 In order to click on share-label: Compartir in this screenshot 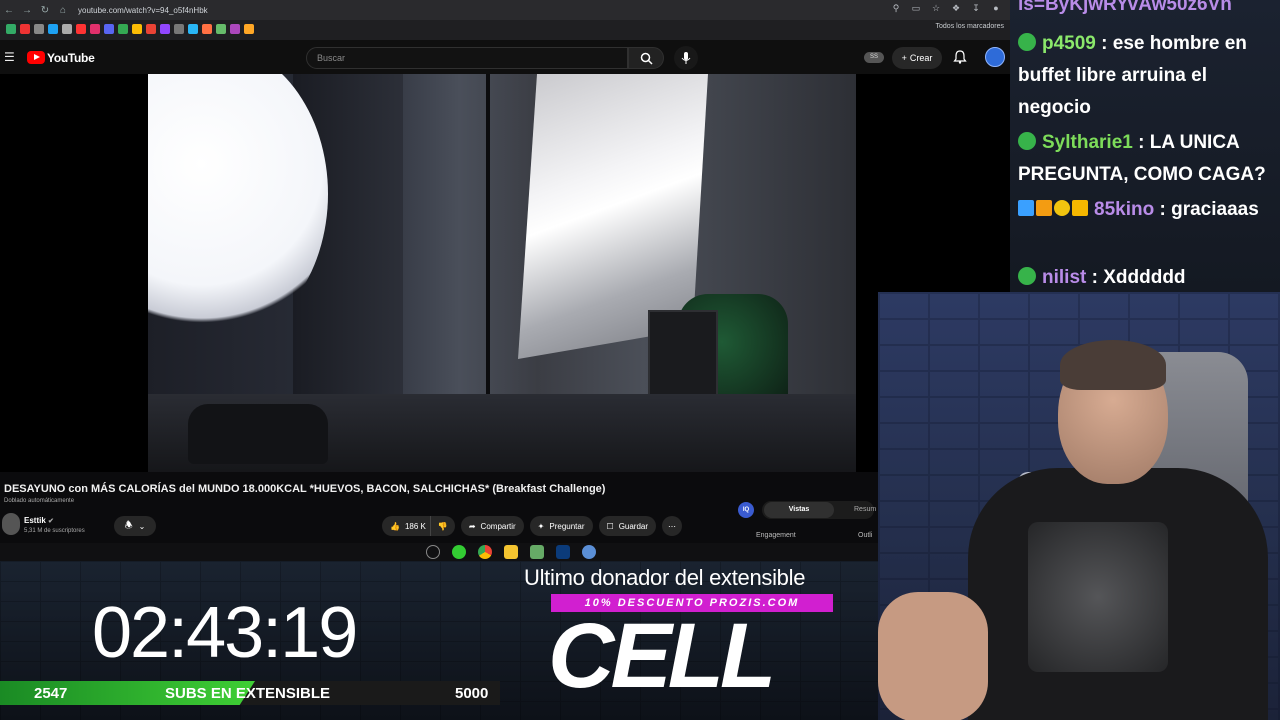, I will do `click(498, 526)`.